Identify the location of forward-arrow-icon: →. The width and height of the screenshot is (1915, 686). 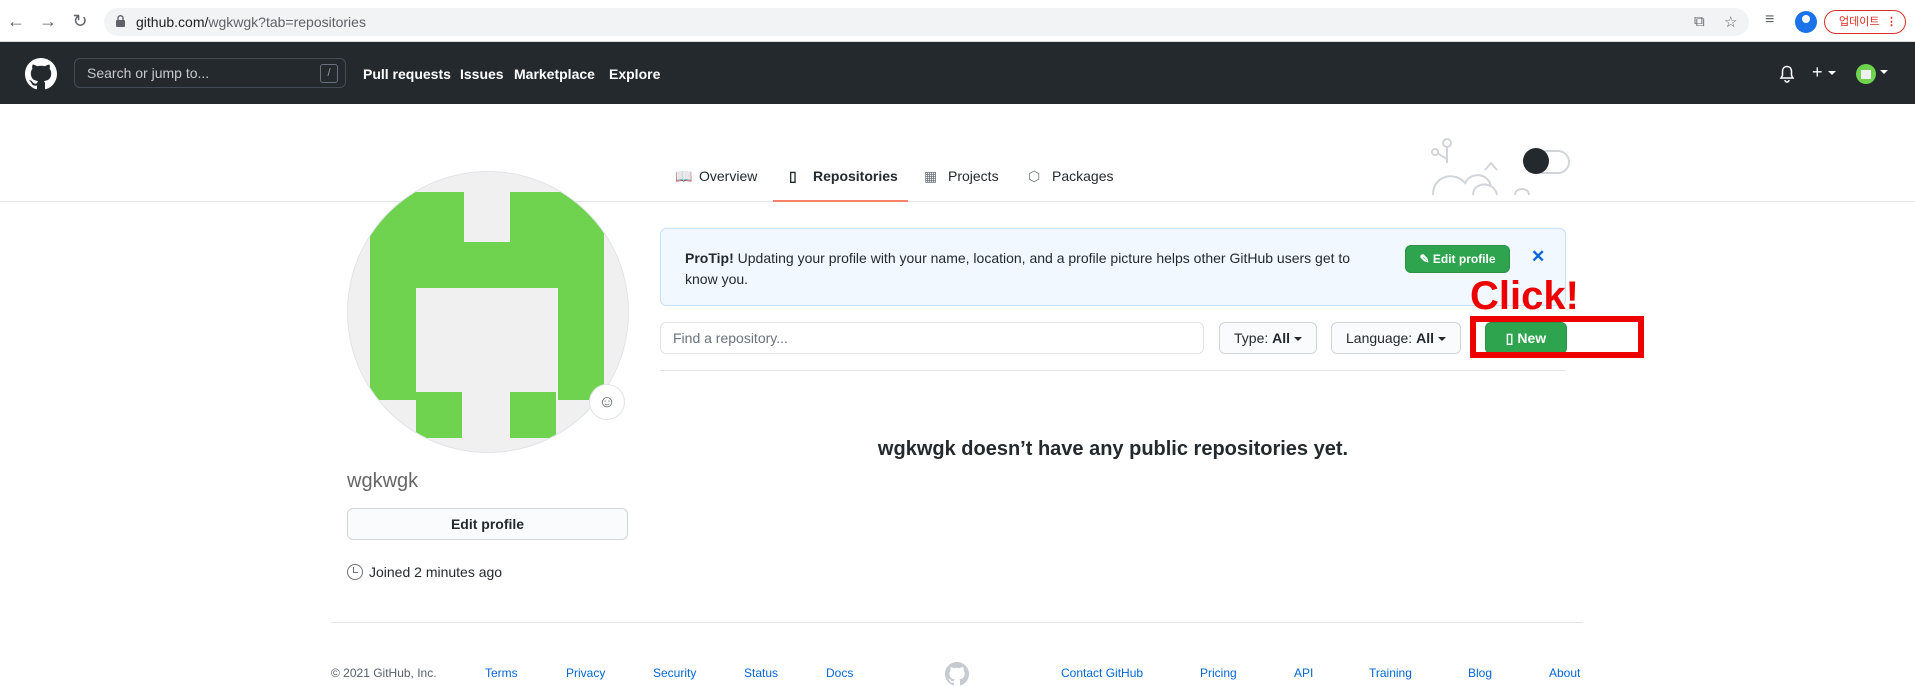
(48, 21).